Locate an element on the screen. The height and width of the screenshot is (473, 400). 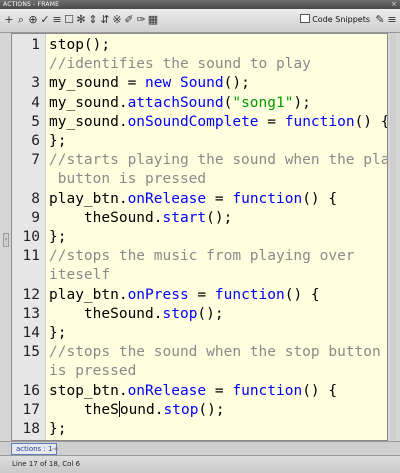
line-number: 4 is located at coordinates (35, 102).